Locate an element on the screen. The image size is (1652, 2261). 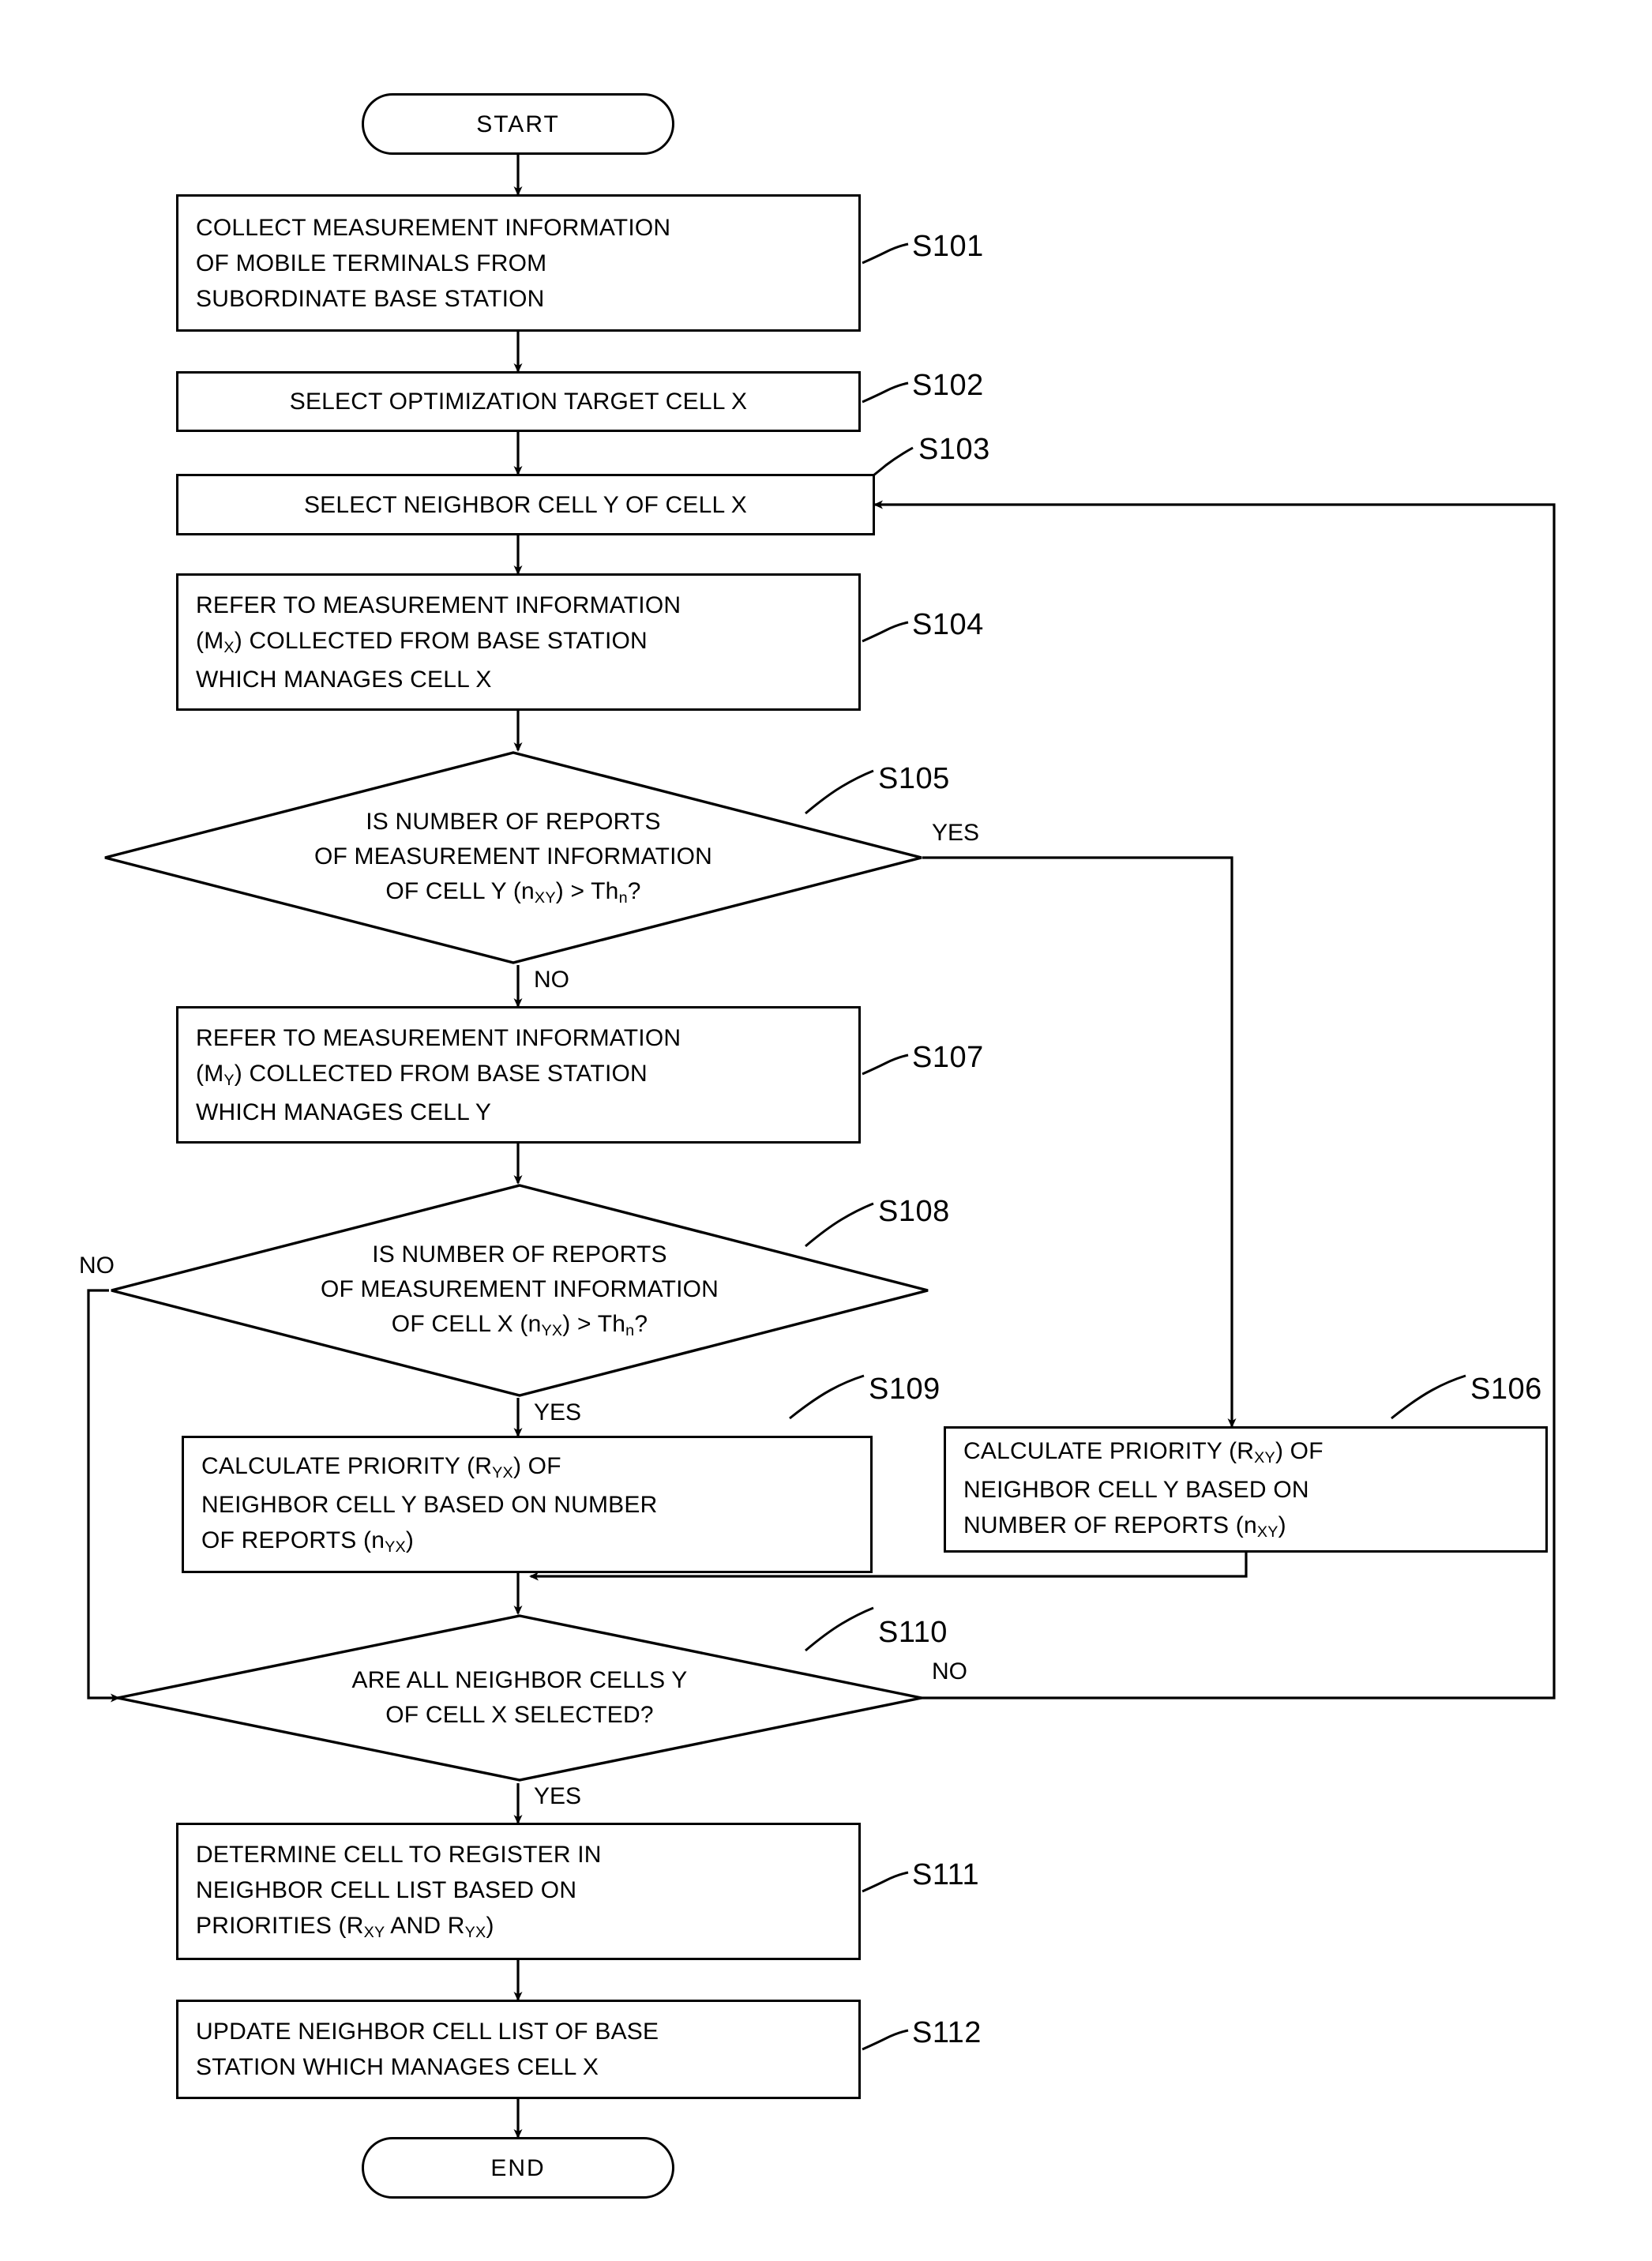
step-label-s109: S109 is located at coordinates (905, 1389).